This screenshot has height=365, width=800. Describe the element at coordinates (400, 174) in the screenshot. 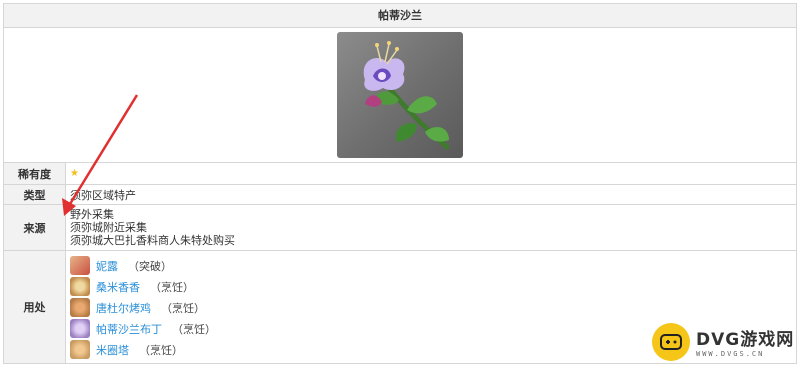

I see `rarity-row: 稀有度 ★` at that location.